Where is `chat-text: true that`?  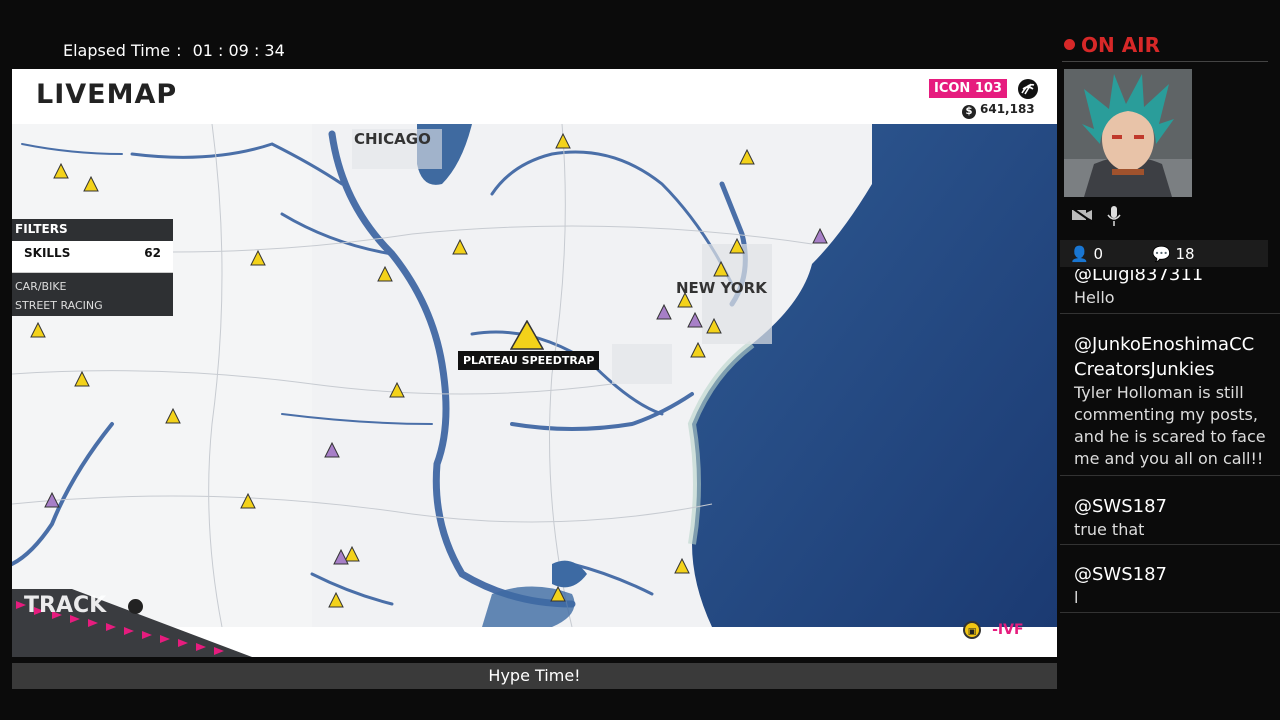
chat-text: true that is located at coordinates (1109, 529).